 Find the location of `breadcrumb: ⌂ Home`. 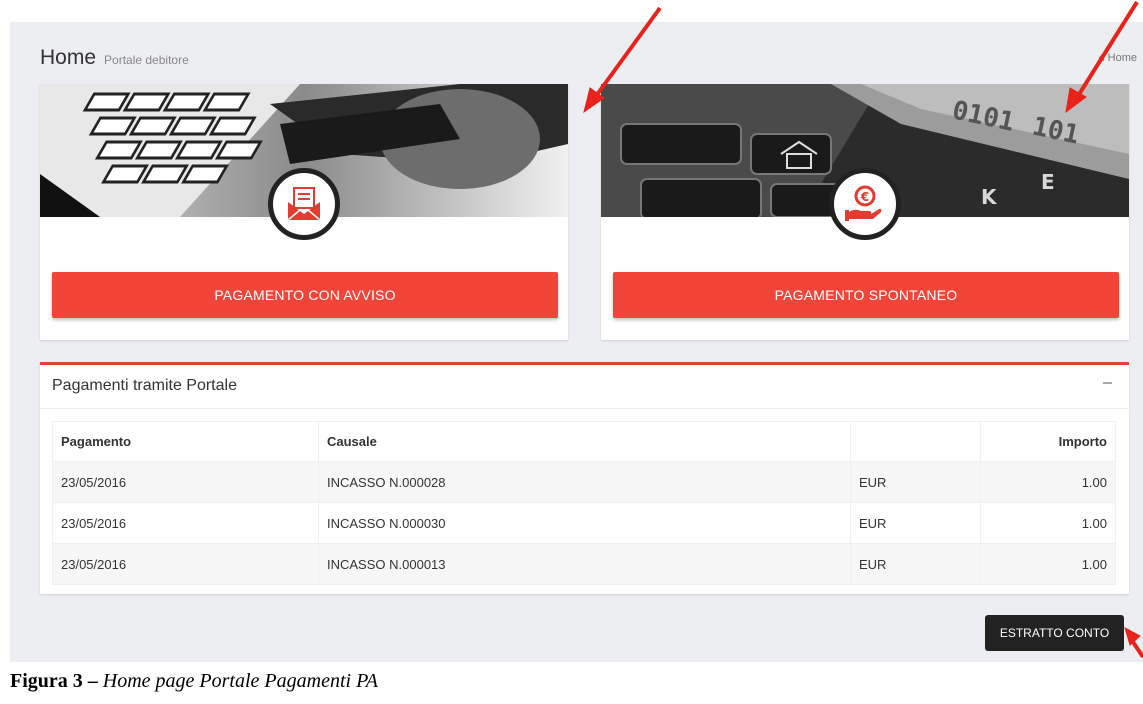

breadcrumb: ⌂ Home is located at coordinates (1117, 58).